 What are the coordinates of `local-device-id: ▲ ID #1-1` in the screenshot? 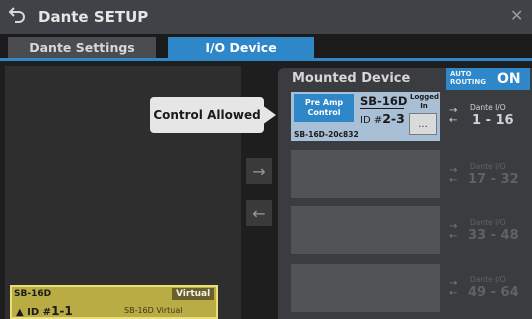 It's located at (44, 311).